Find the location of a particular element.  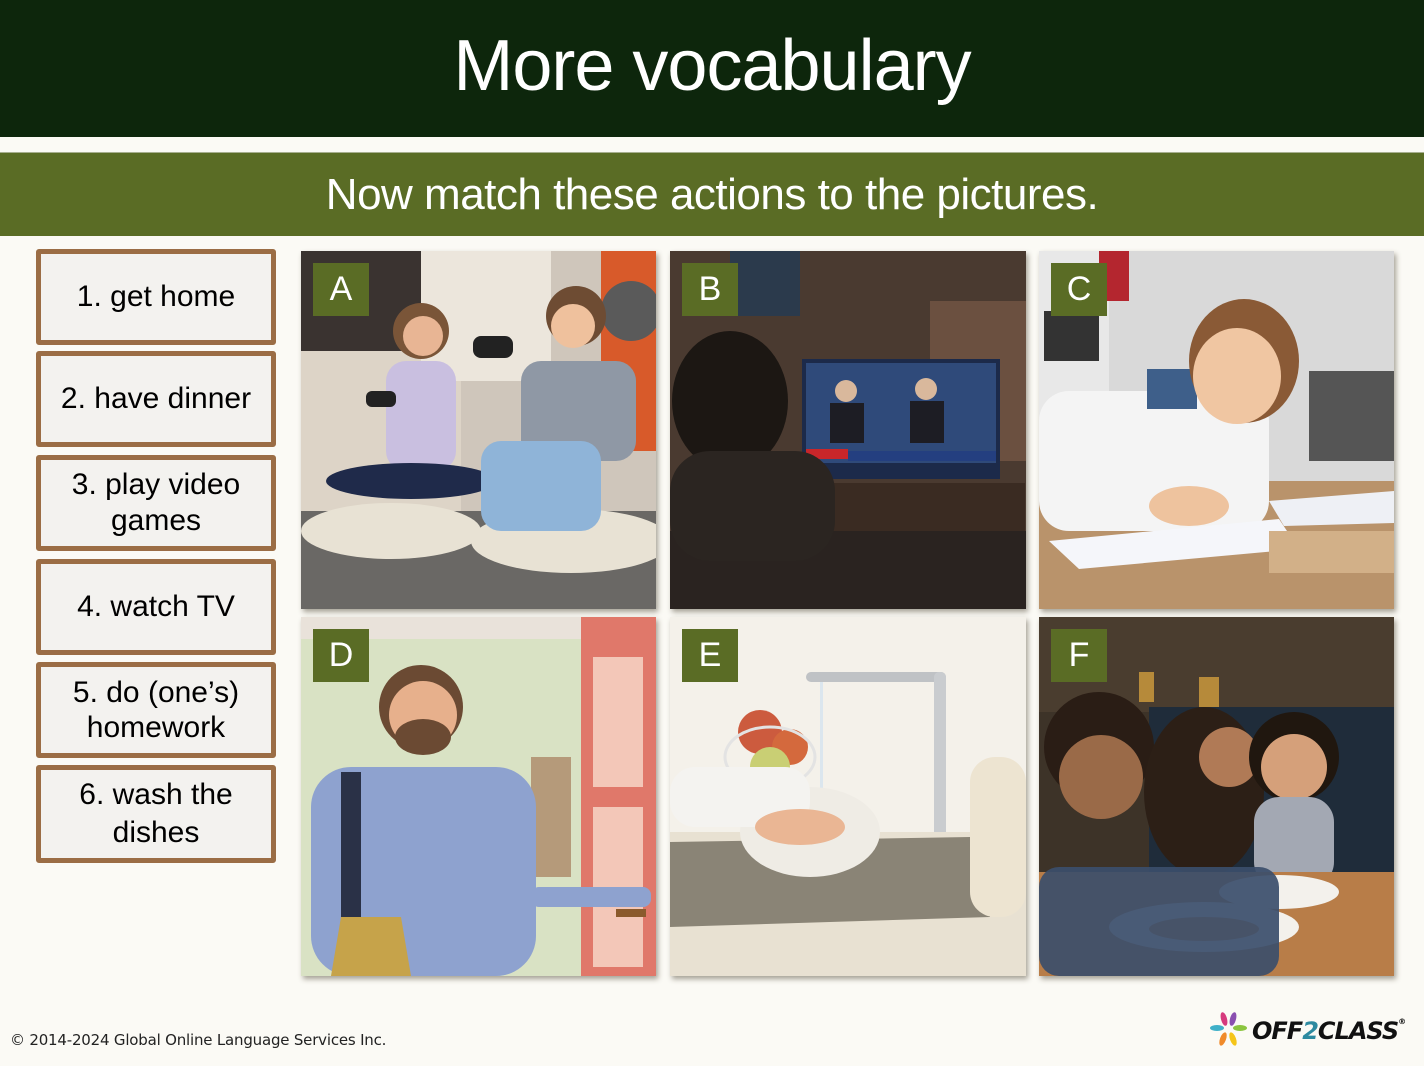

picture-letter-badge: C is located at coordinates (1079, 289).